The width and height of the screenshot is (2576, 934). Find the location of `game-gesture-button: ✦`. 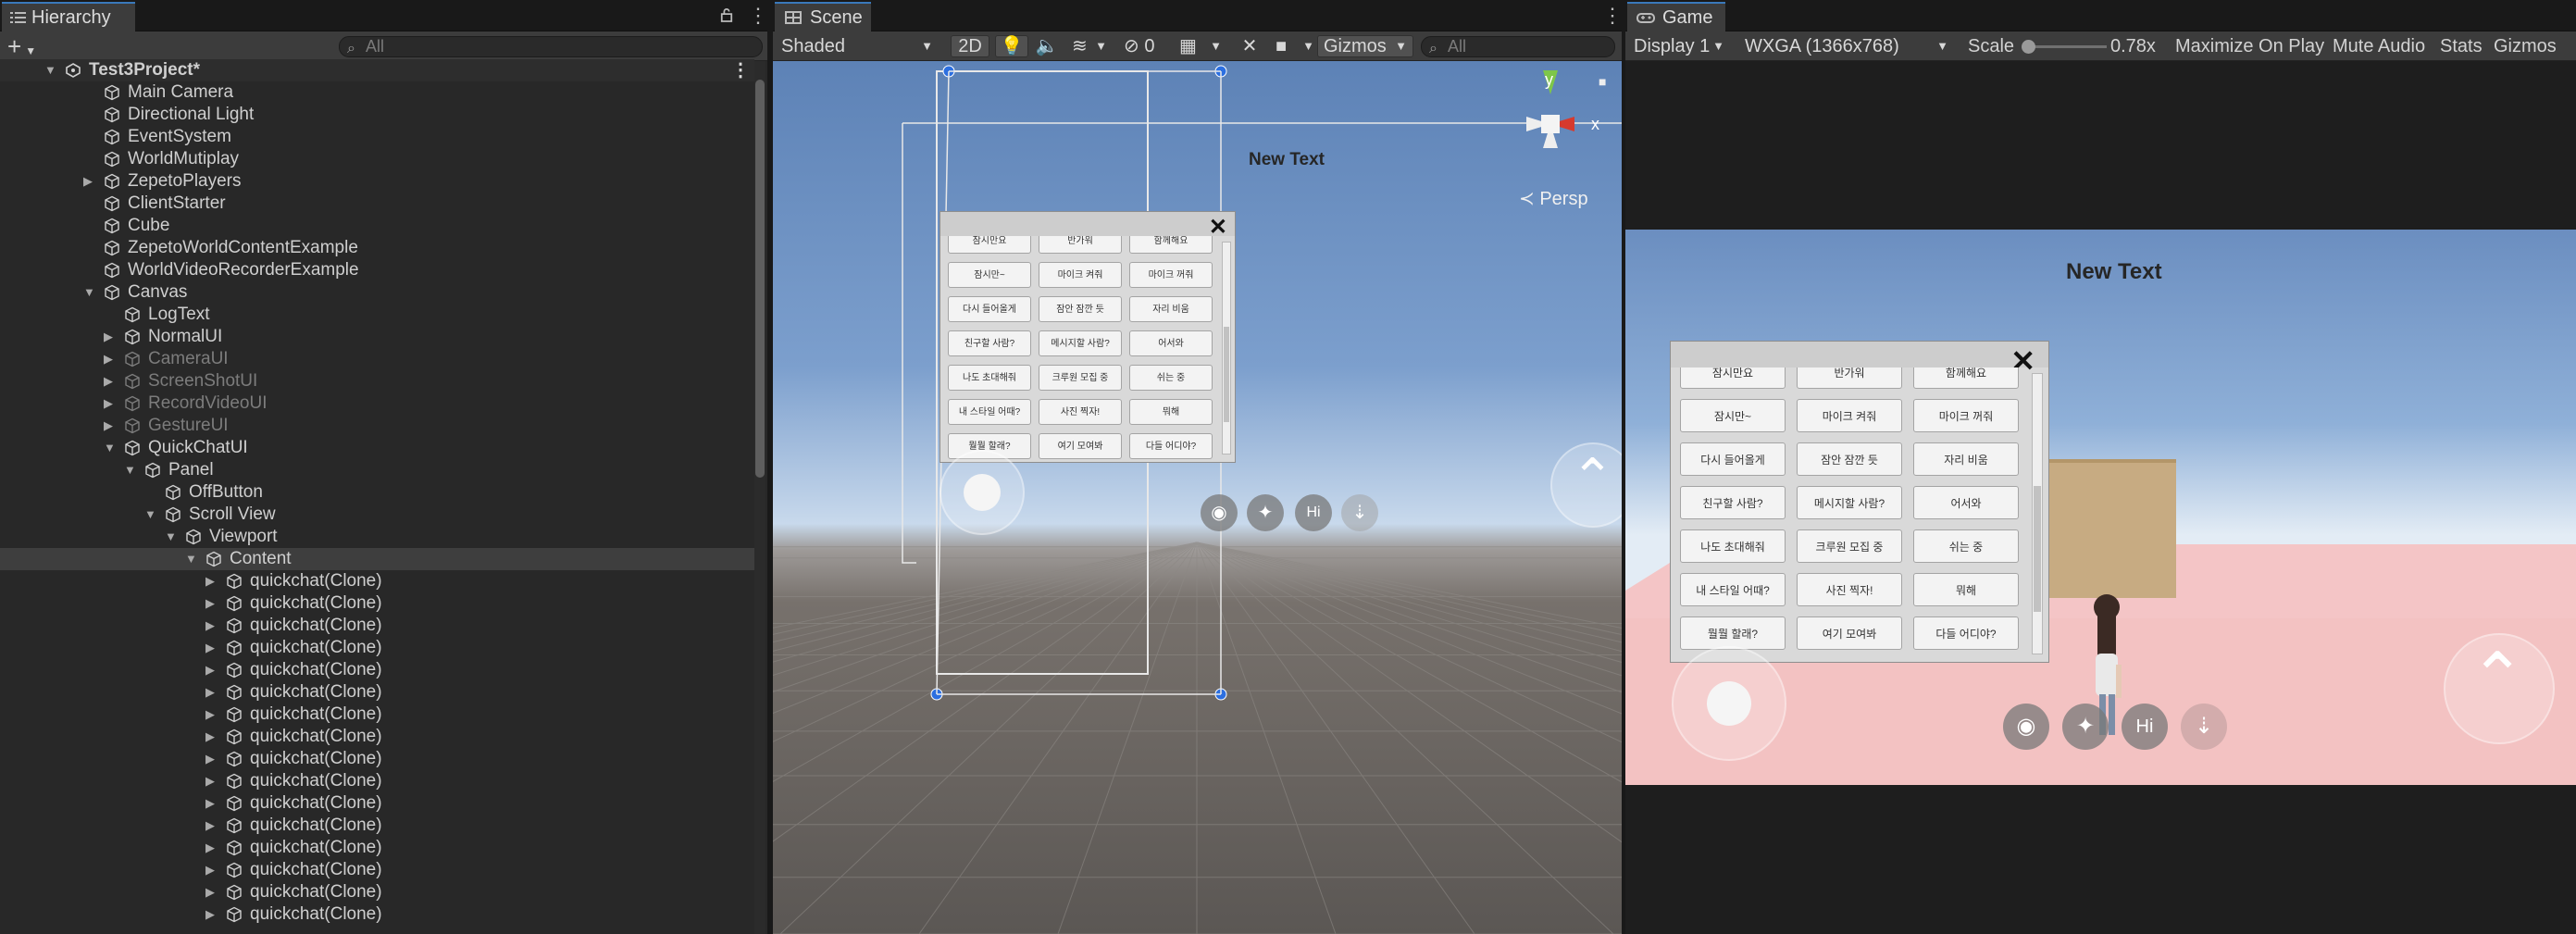

game-gesture-button: ✦ is located at coordinates (2085, 727).